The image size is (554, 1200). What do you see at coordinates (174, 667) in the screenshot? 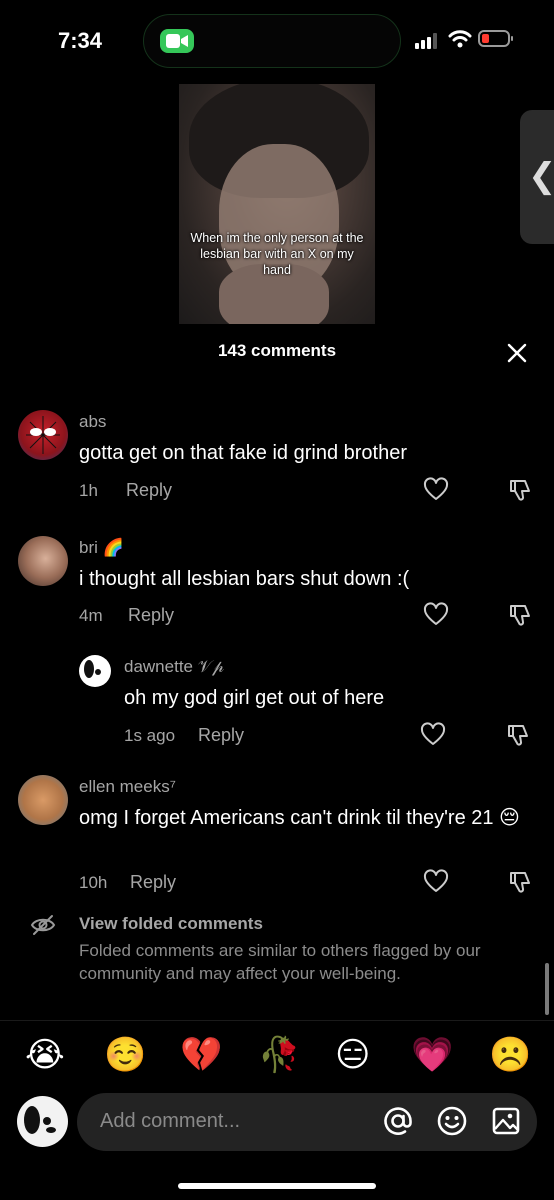
I see `comment-username: dawnette 𝒱𝓅` at bounding box center [174, 667].